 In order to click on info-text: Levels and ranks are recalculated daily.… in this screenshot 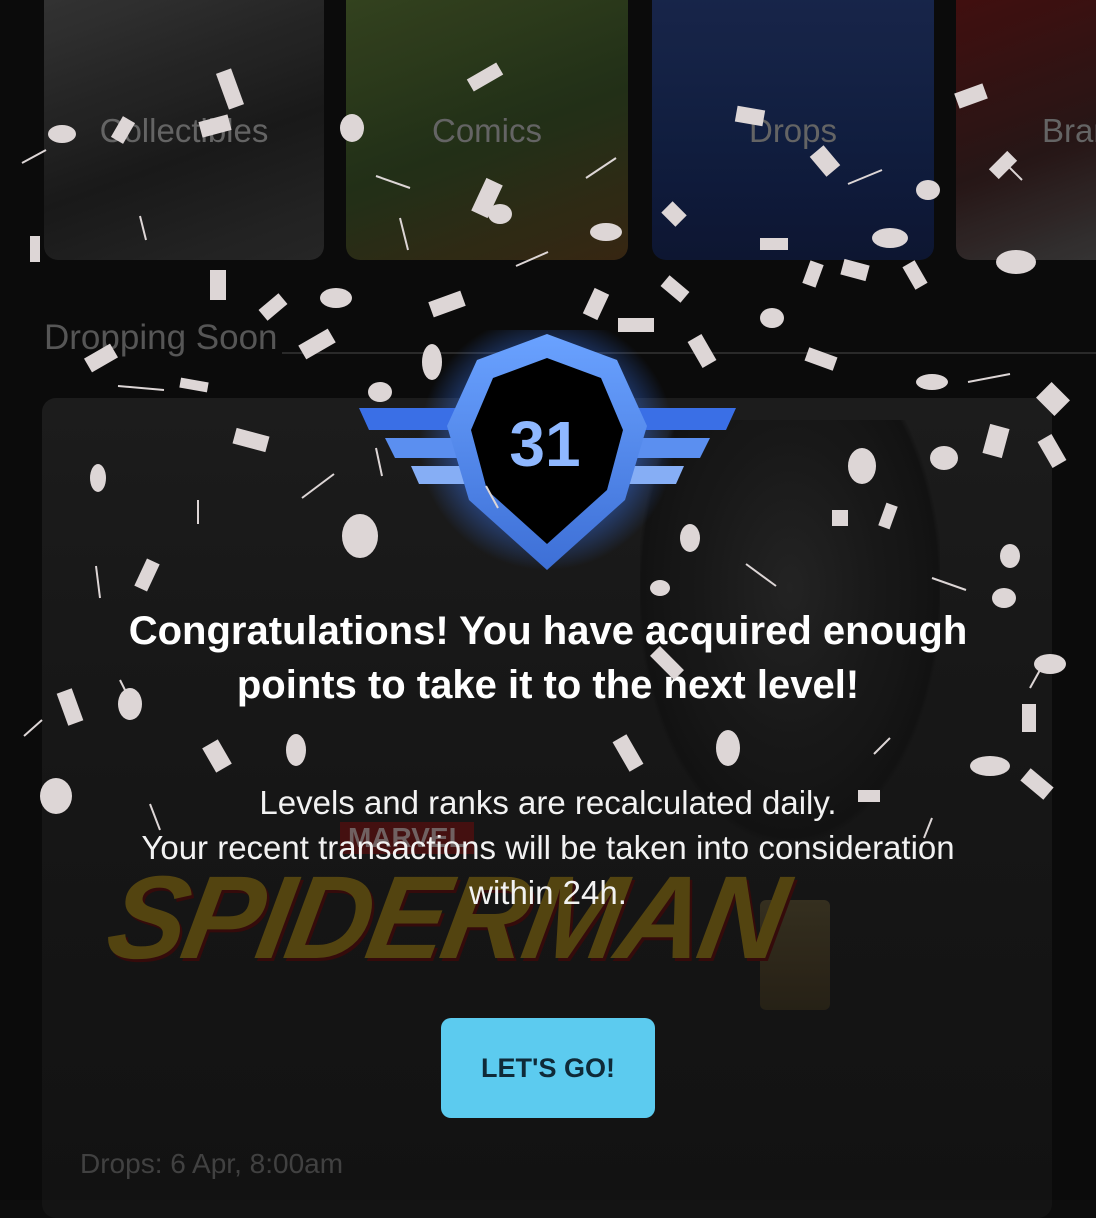, I will do `click(548, 847)`.